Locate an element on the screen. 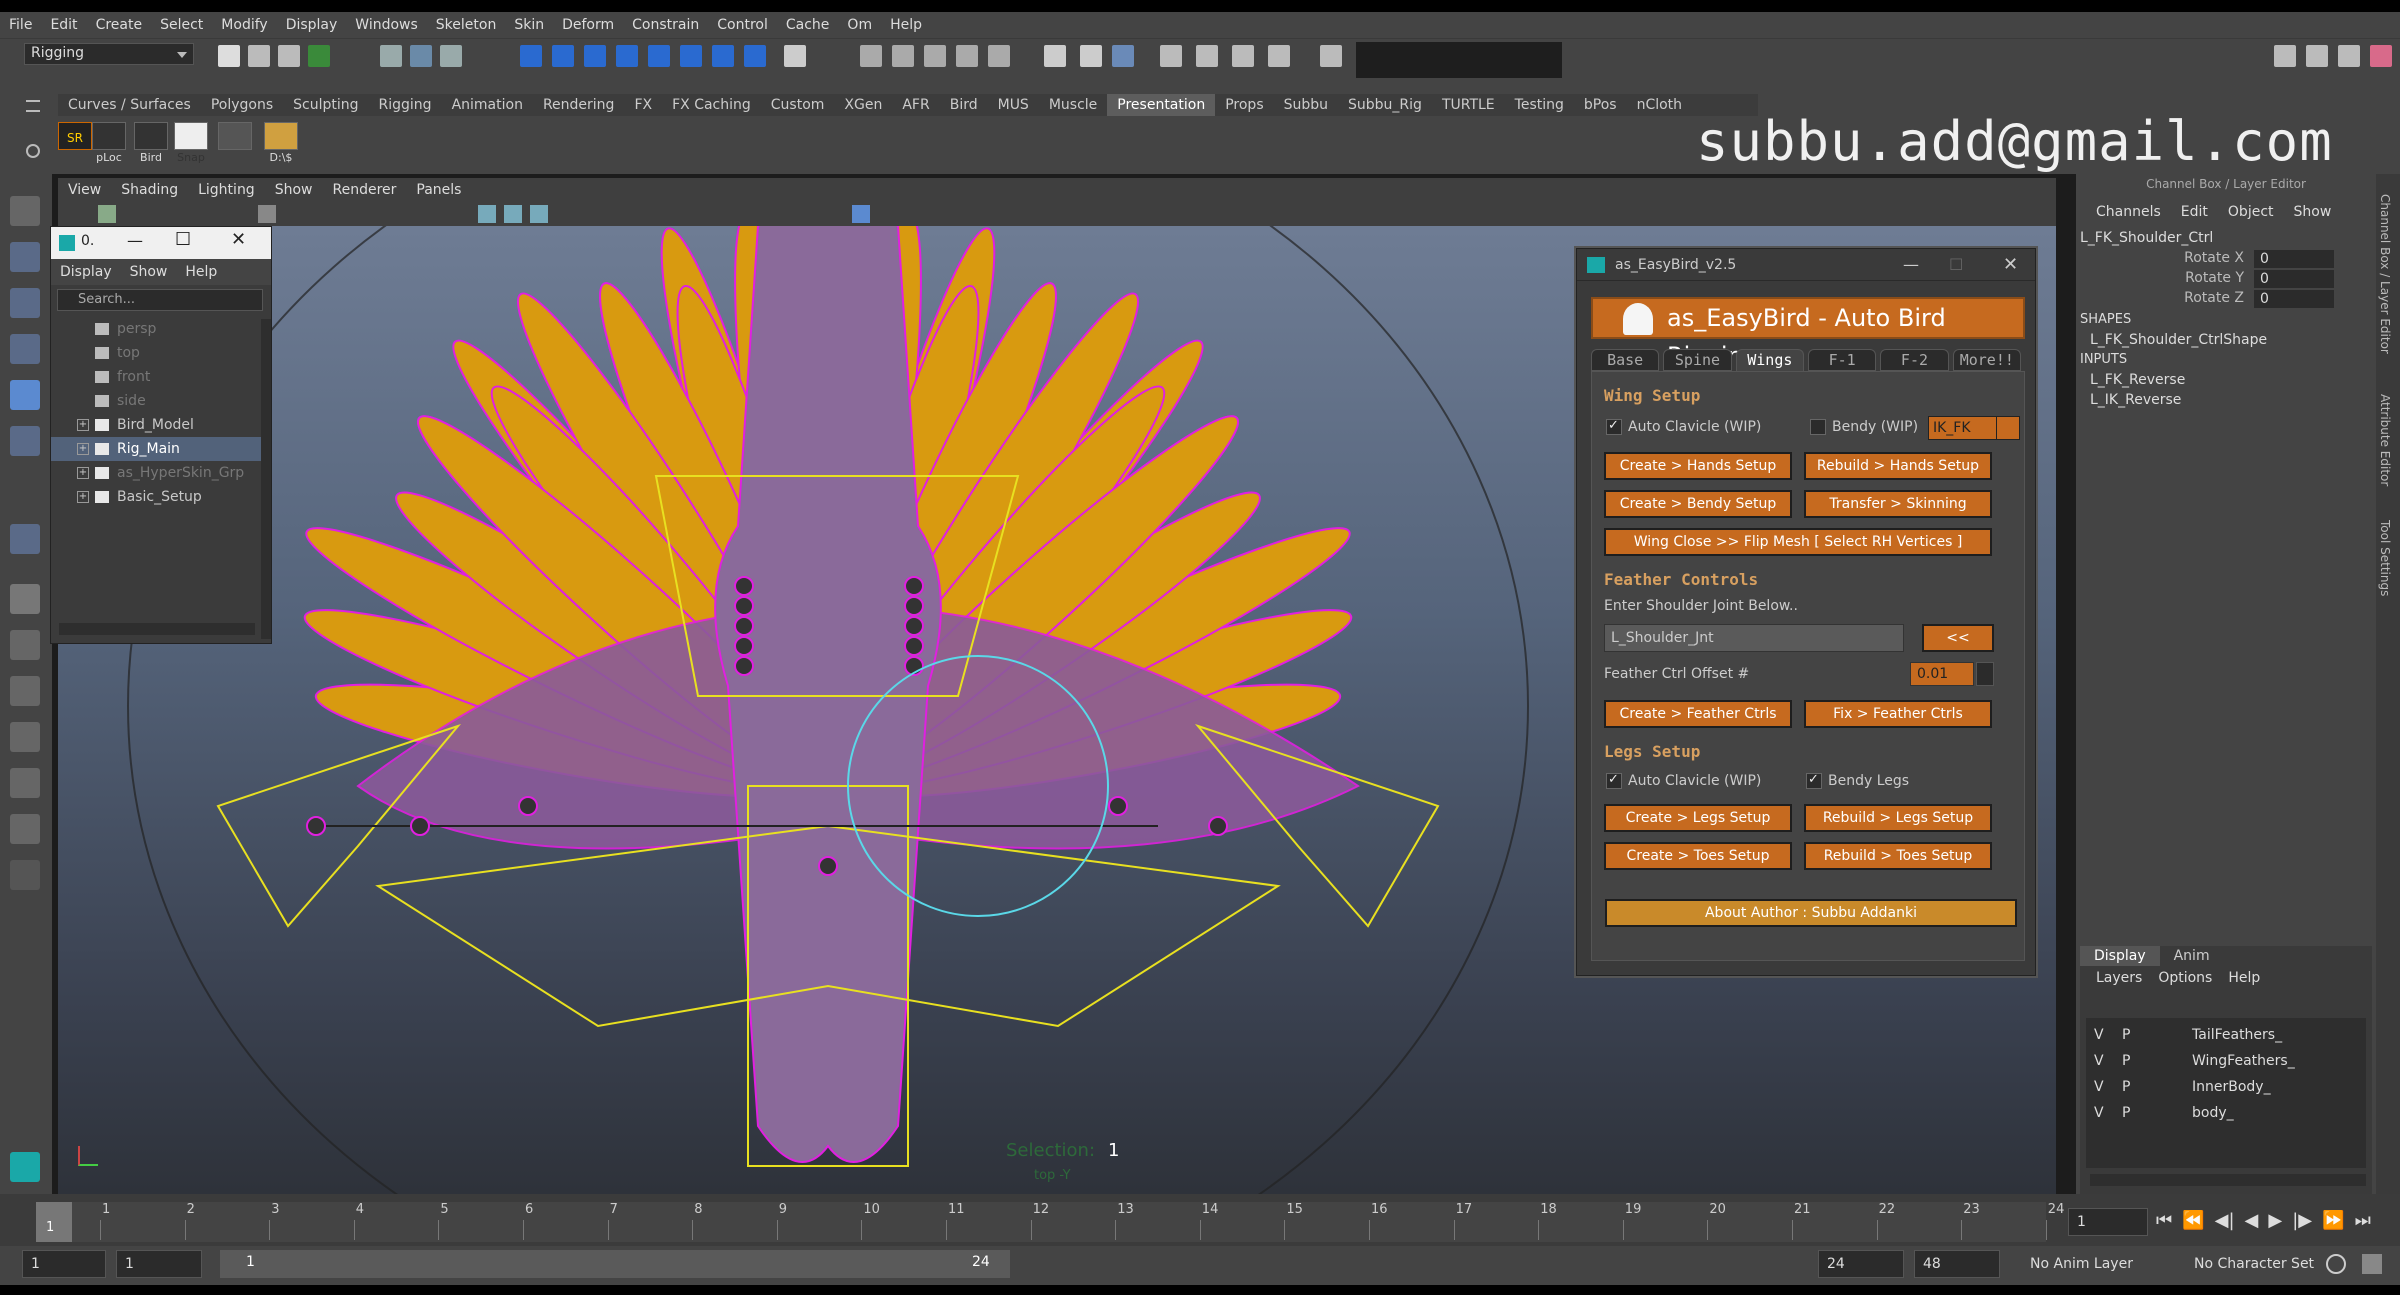  shelf-tab-bird: Bird is located at coordinates (964, 105).